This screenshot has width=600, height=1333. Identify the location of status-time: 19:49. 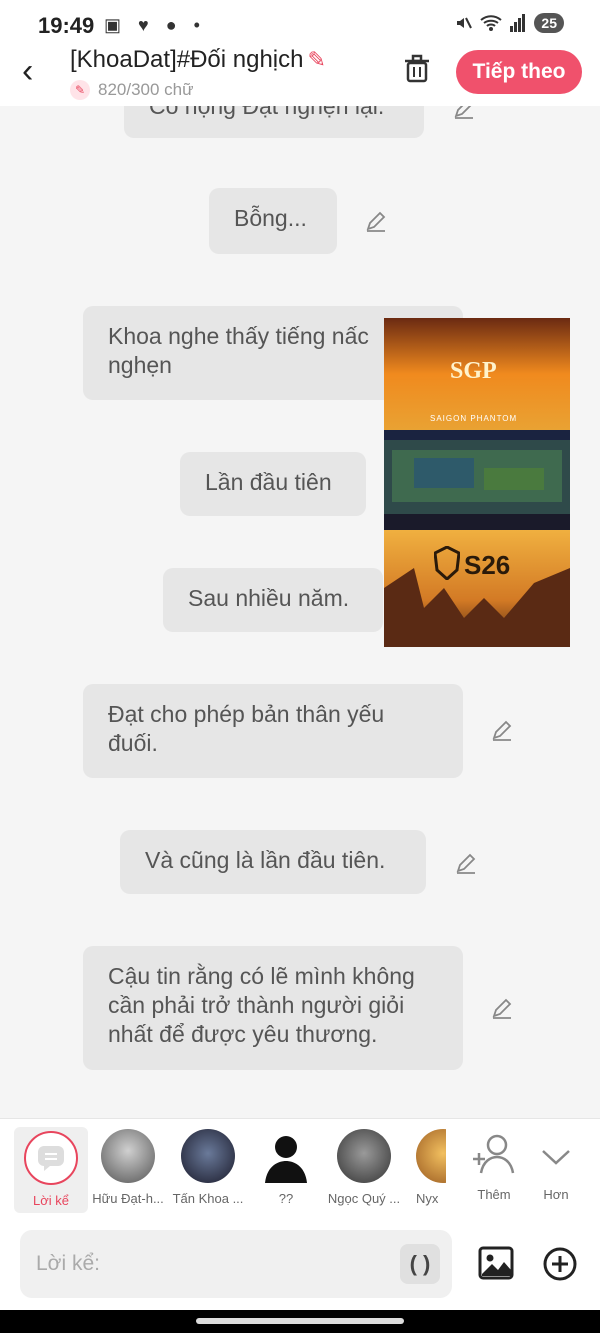
(66, 25).